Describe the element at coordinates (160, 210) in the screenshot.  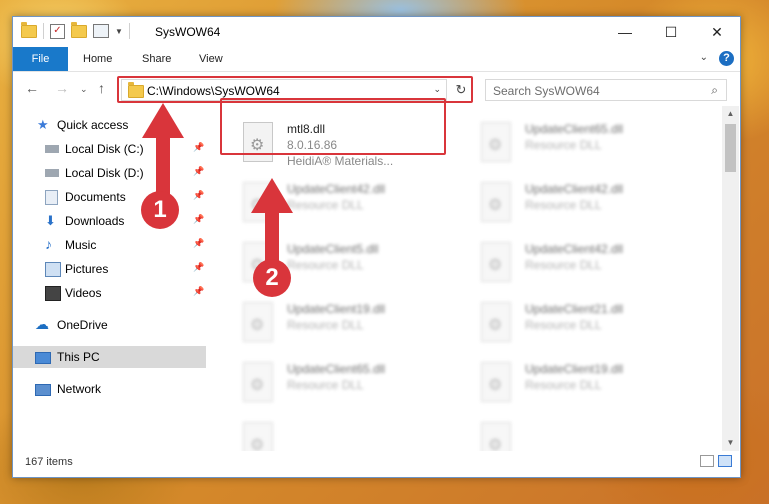
I see `step-1-callout: 1` at that location.